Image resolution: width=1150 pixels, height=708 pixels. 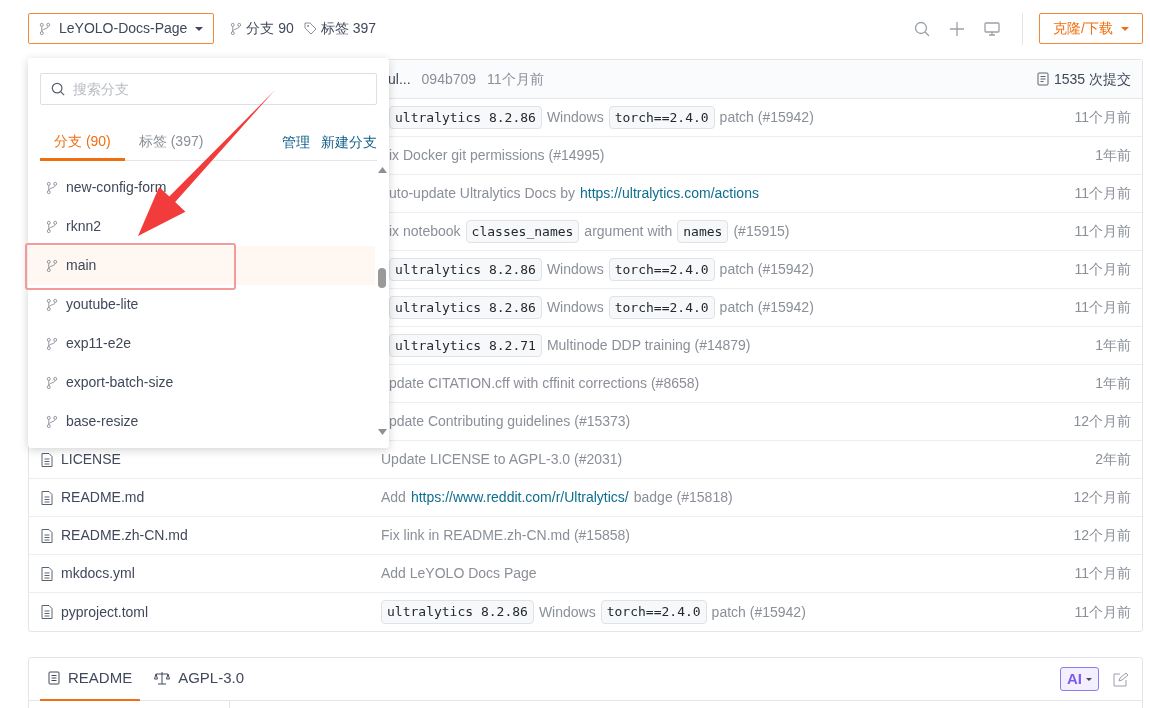 What do you see at coordinates (349, 142) in the screenshot?
I see `branch-action-link: 新建分支` at bounding box center [349, 142].